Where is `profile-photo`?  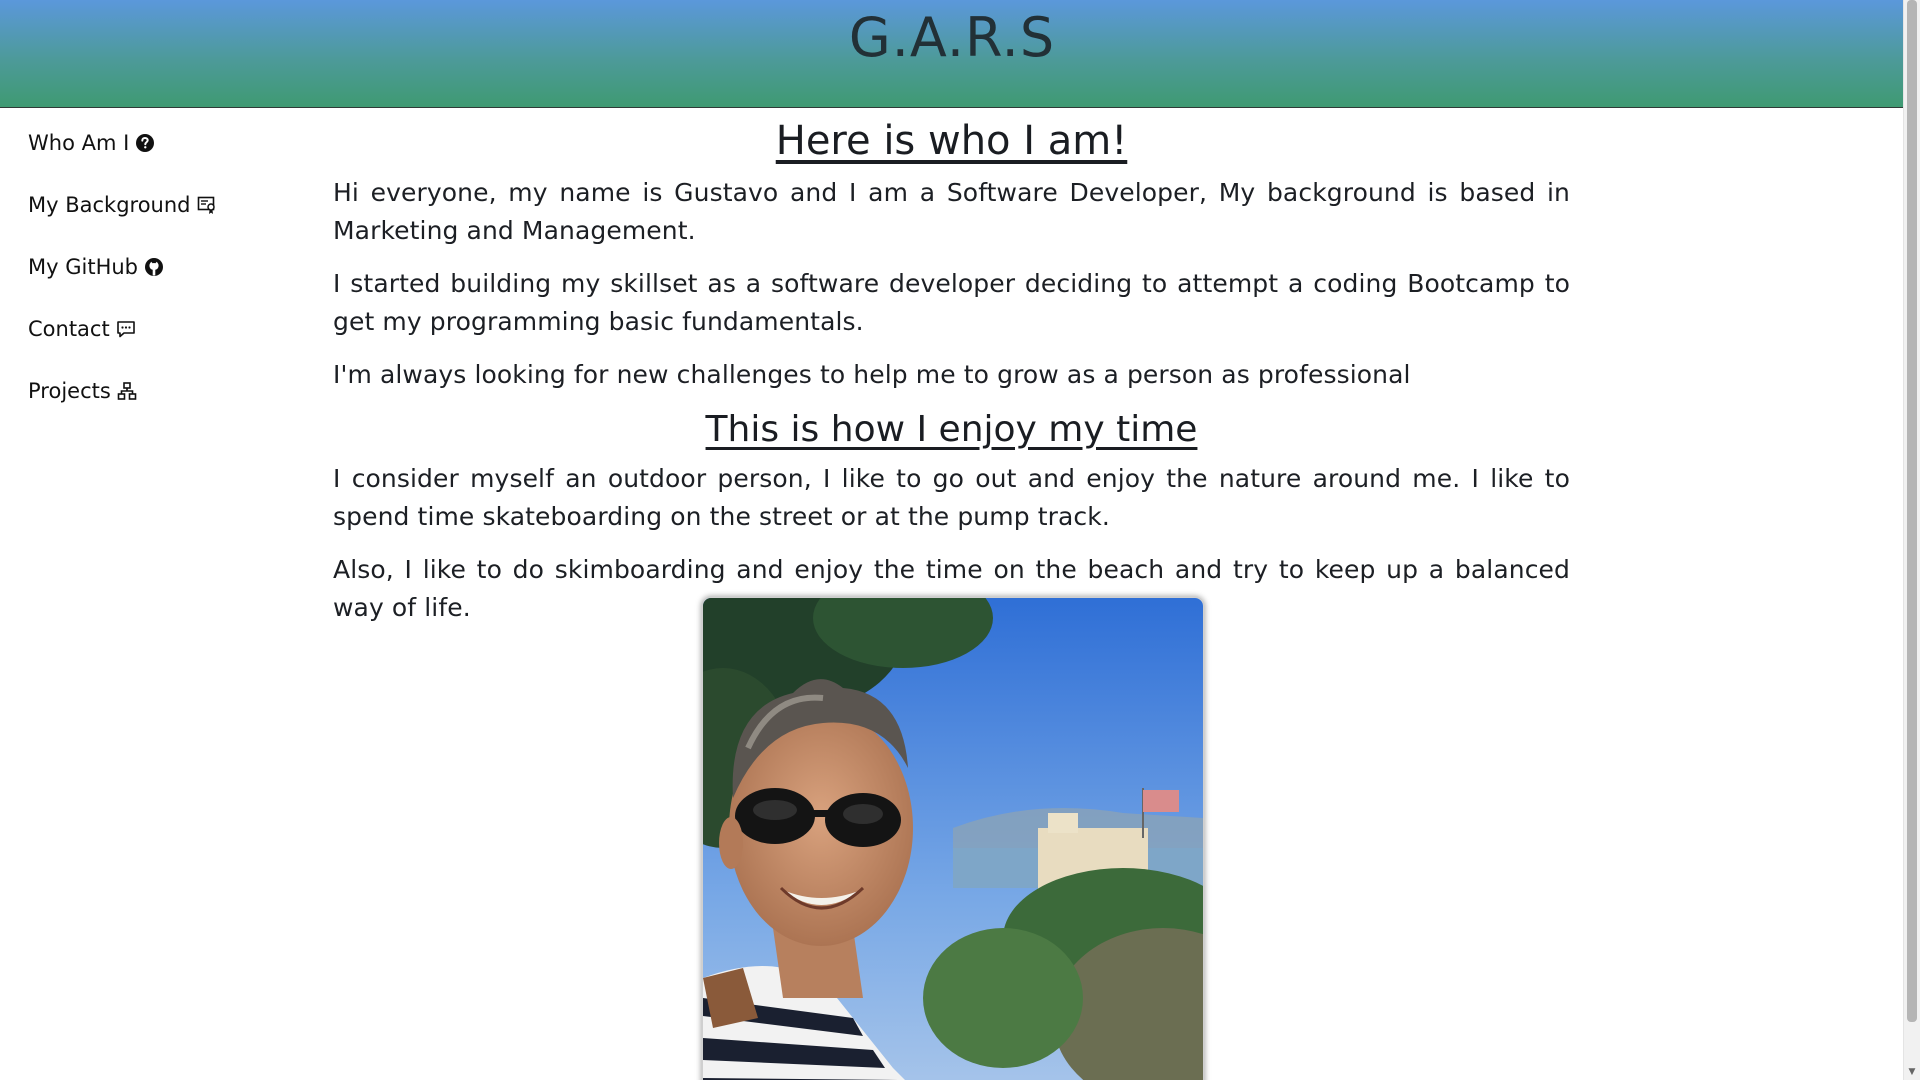
profile-photo is located at coordinates (953, 838).